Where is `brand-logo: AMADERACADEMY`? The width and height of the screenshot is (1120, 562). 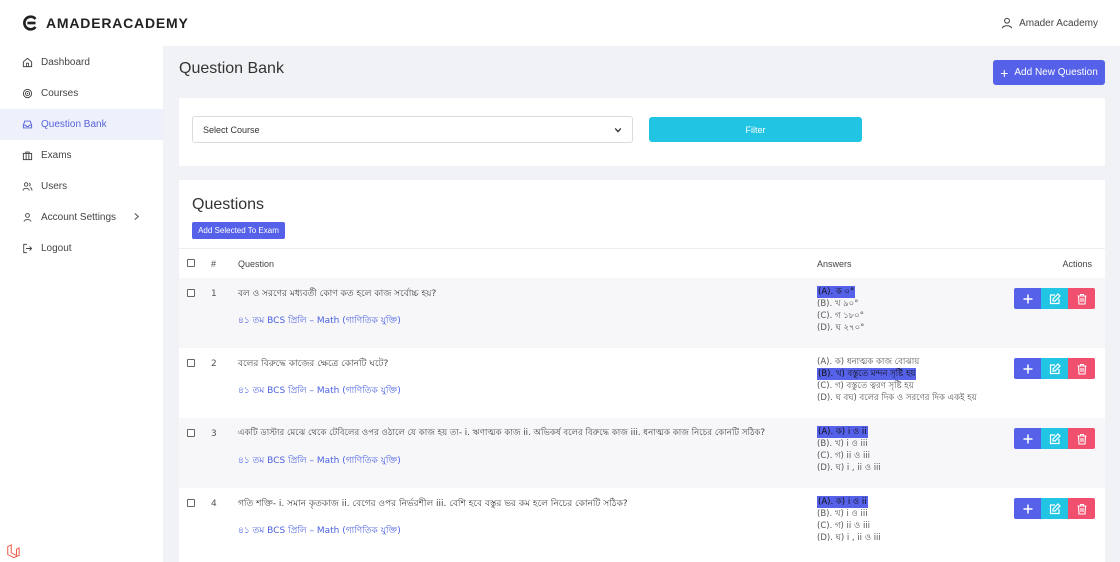
brand-logo: AMADERACADEMY is located at coordinates (105, 23).